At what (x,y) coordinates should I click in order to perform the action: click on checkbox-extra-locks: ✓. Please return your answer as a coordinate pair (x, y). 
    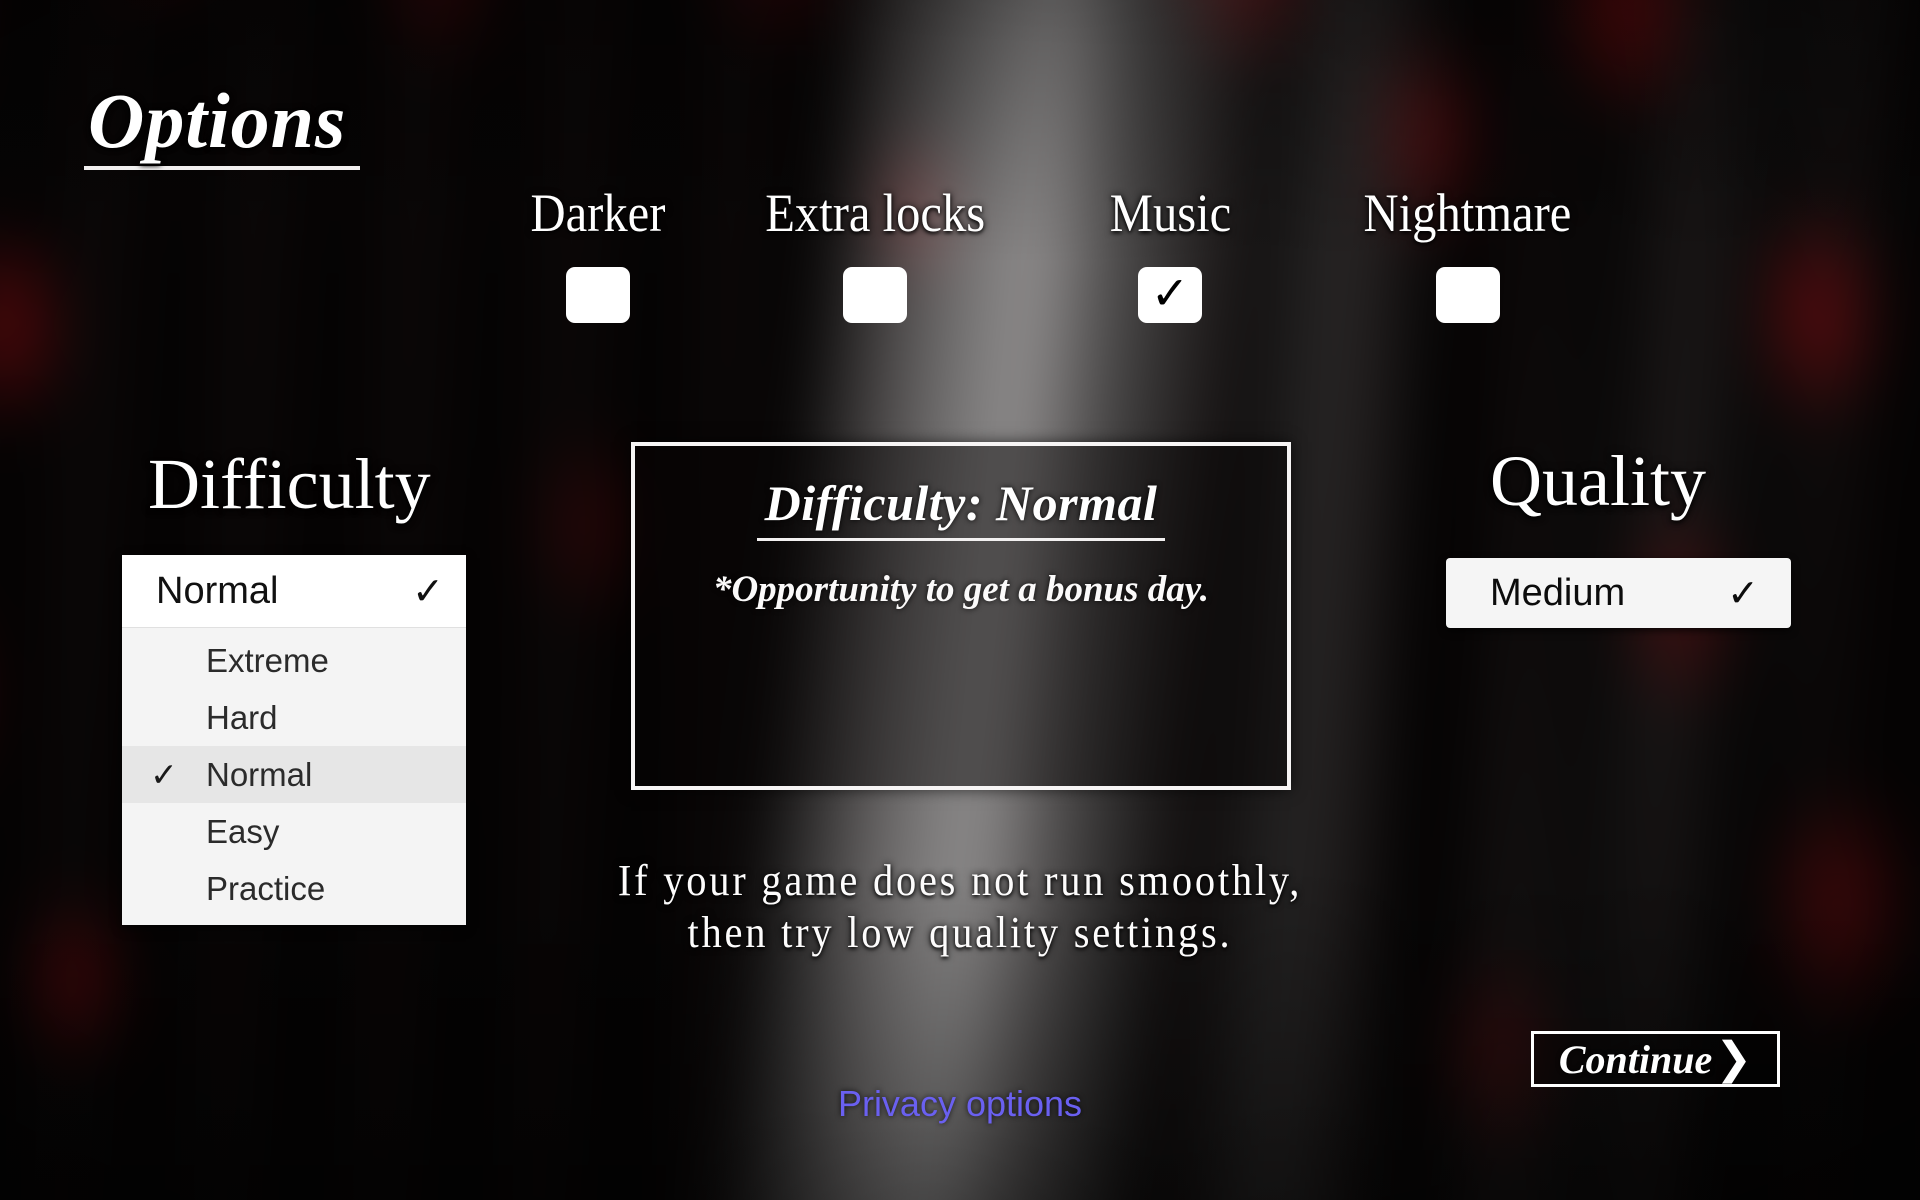
    Looking at the image, I should click on (875, 295).